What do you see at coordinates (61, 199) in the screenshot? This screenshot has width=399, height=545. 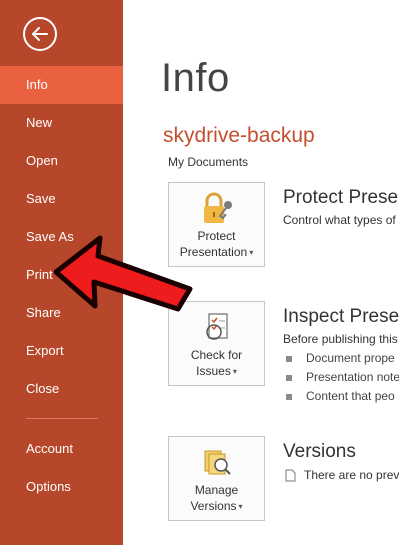 I see `nav-item-save: Save` at bounding box center [61, 199].